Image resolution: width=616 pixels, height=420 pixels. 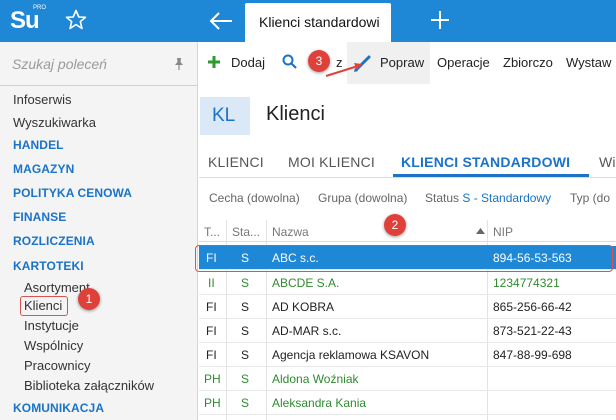 What do you see at coordinates (57, 365) in the screenshot?
I see `sidebar-sub-pracownicy: Pracownicy` at bounding box center [57, 365].